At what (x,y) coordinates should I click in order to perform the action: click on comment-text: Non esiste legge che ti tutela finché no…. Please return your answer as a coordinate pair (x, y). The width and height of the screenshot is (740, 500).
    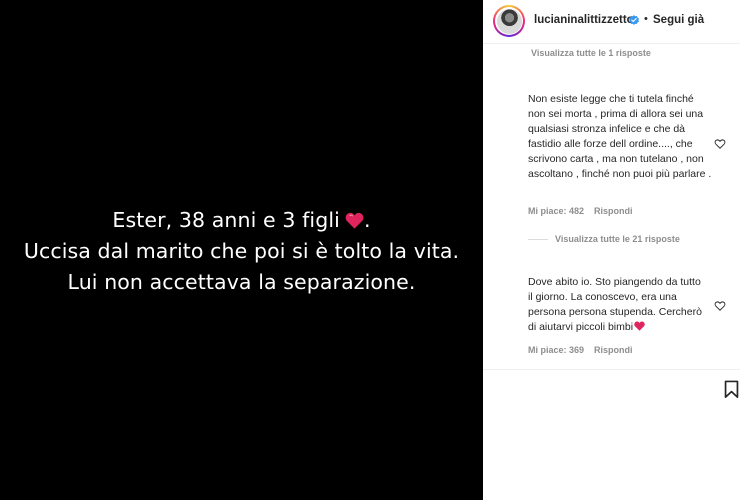
    Looking at the image, I should click on (620, 136).